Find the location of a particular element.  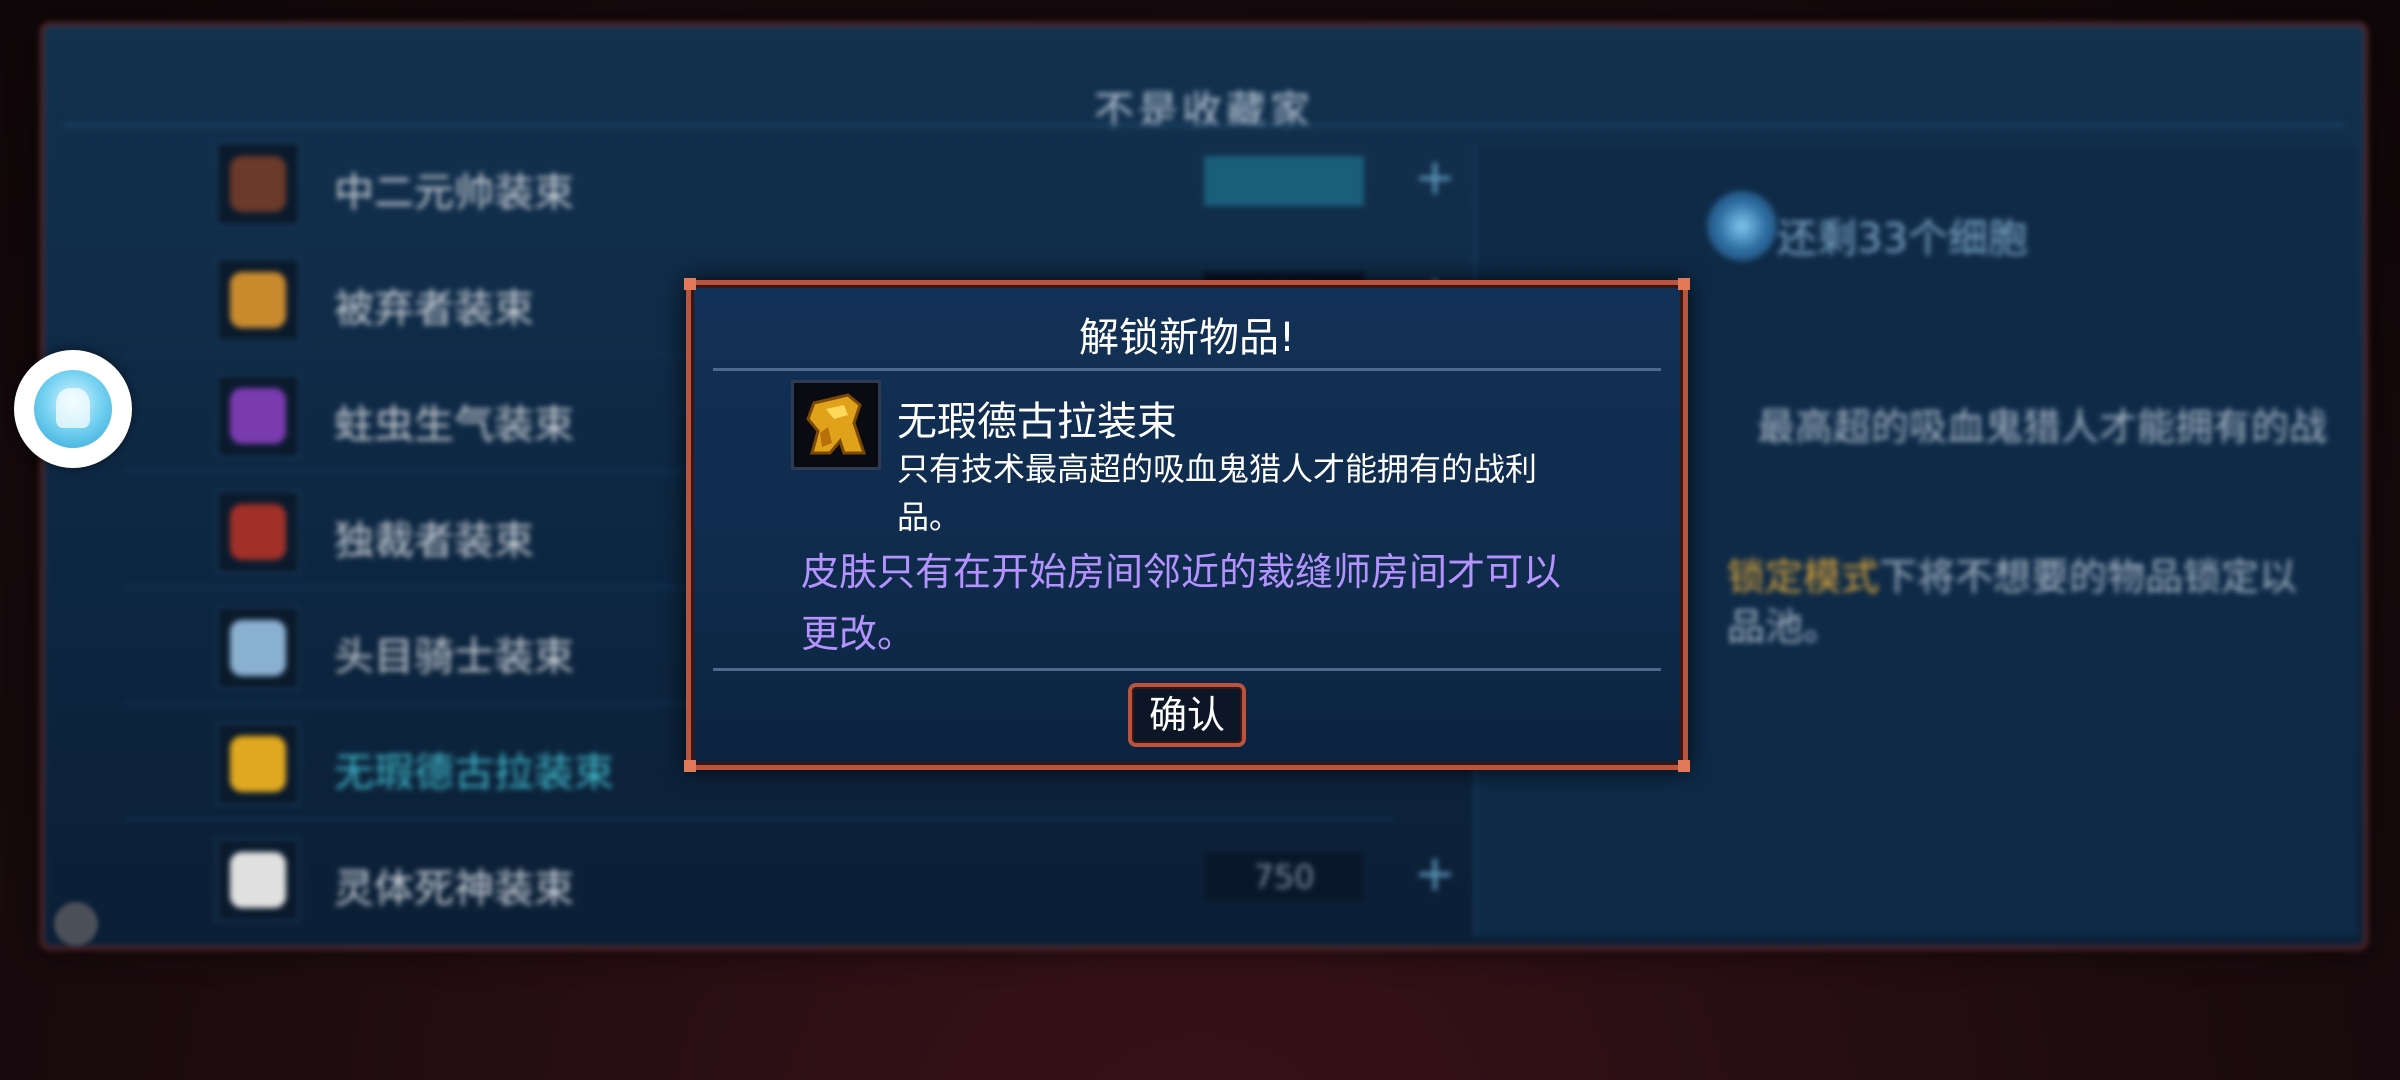

floating-assistant-icon is located at coordinates (73, 409).